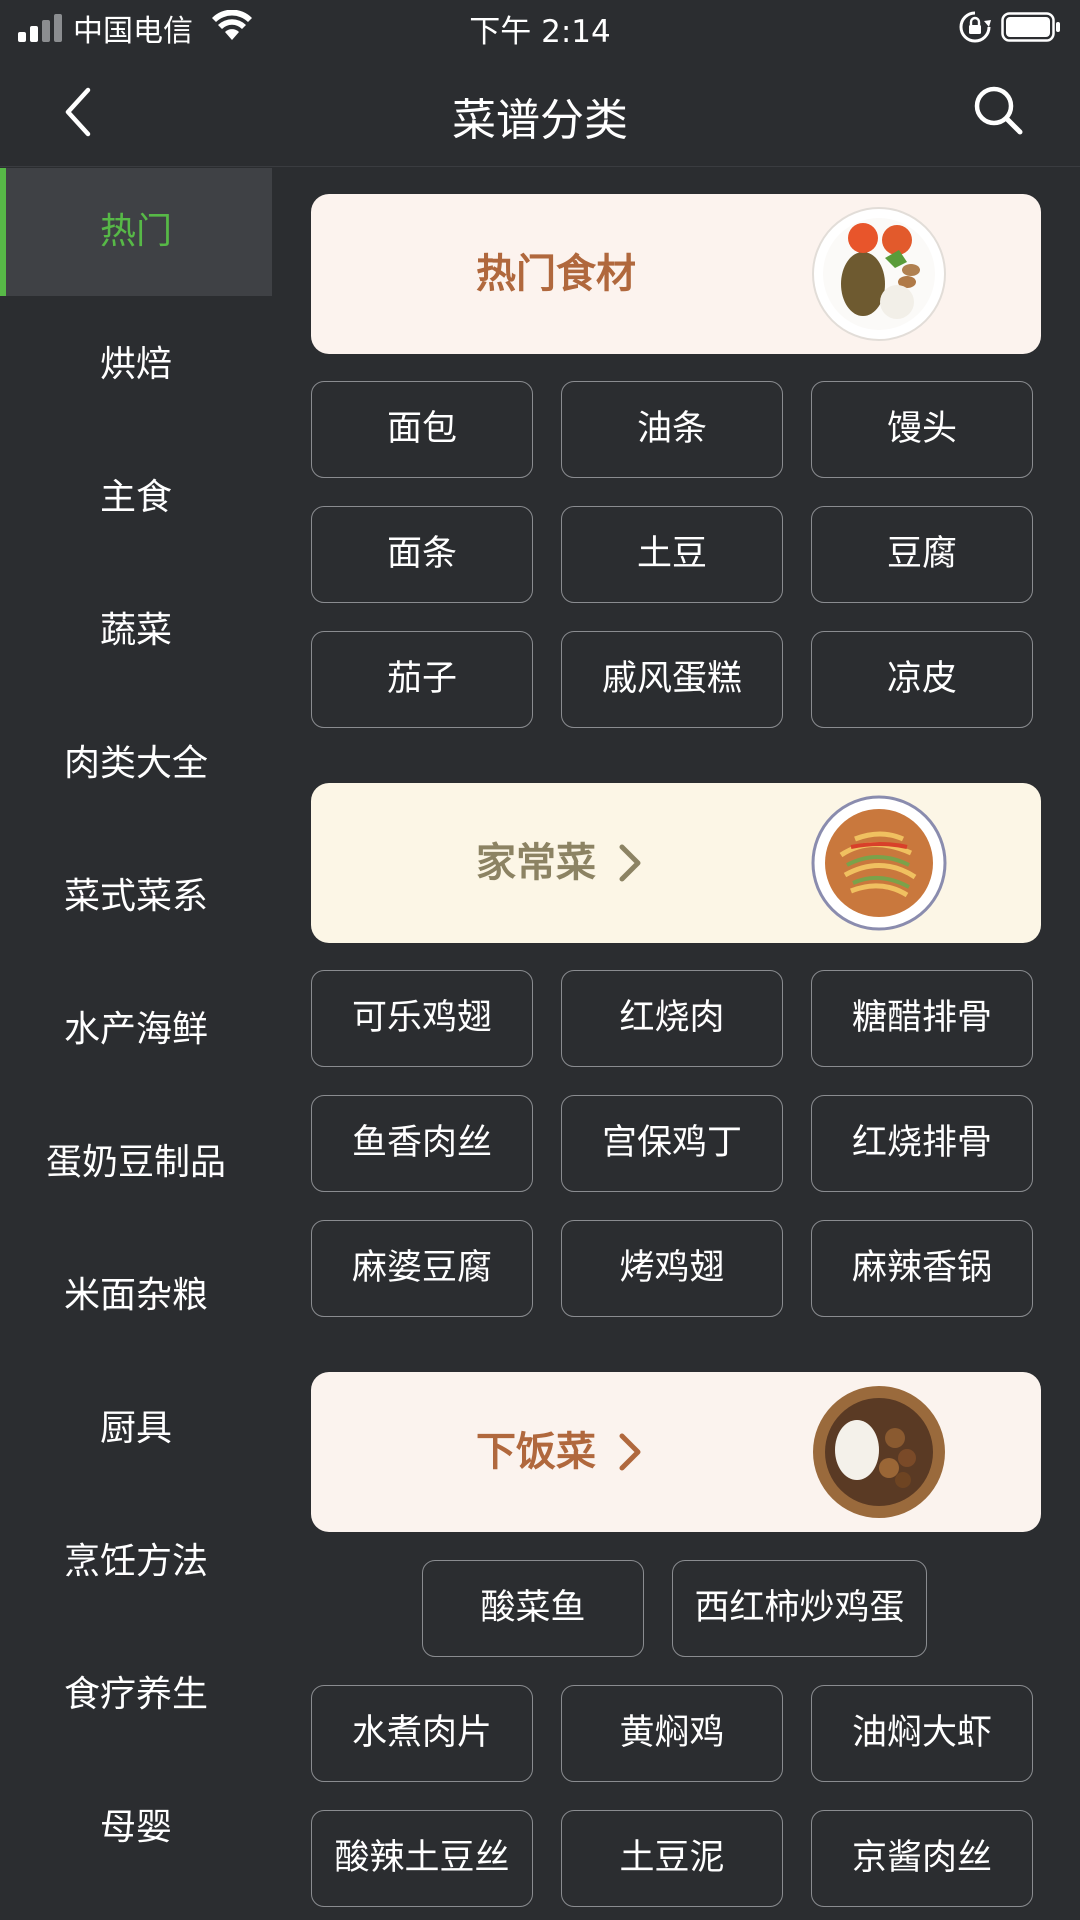 The height and width of the screenshot is (1920, 1080). What do you see at coordinates (136, 1296) in the screenshot?
I see `sidebar-item-grains: 米面杂粮` at bounding box center [136, 1296].